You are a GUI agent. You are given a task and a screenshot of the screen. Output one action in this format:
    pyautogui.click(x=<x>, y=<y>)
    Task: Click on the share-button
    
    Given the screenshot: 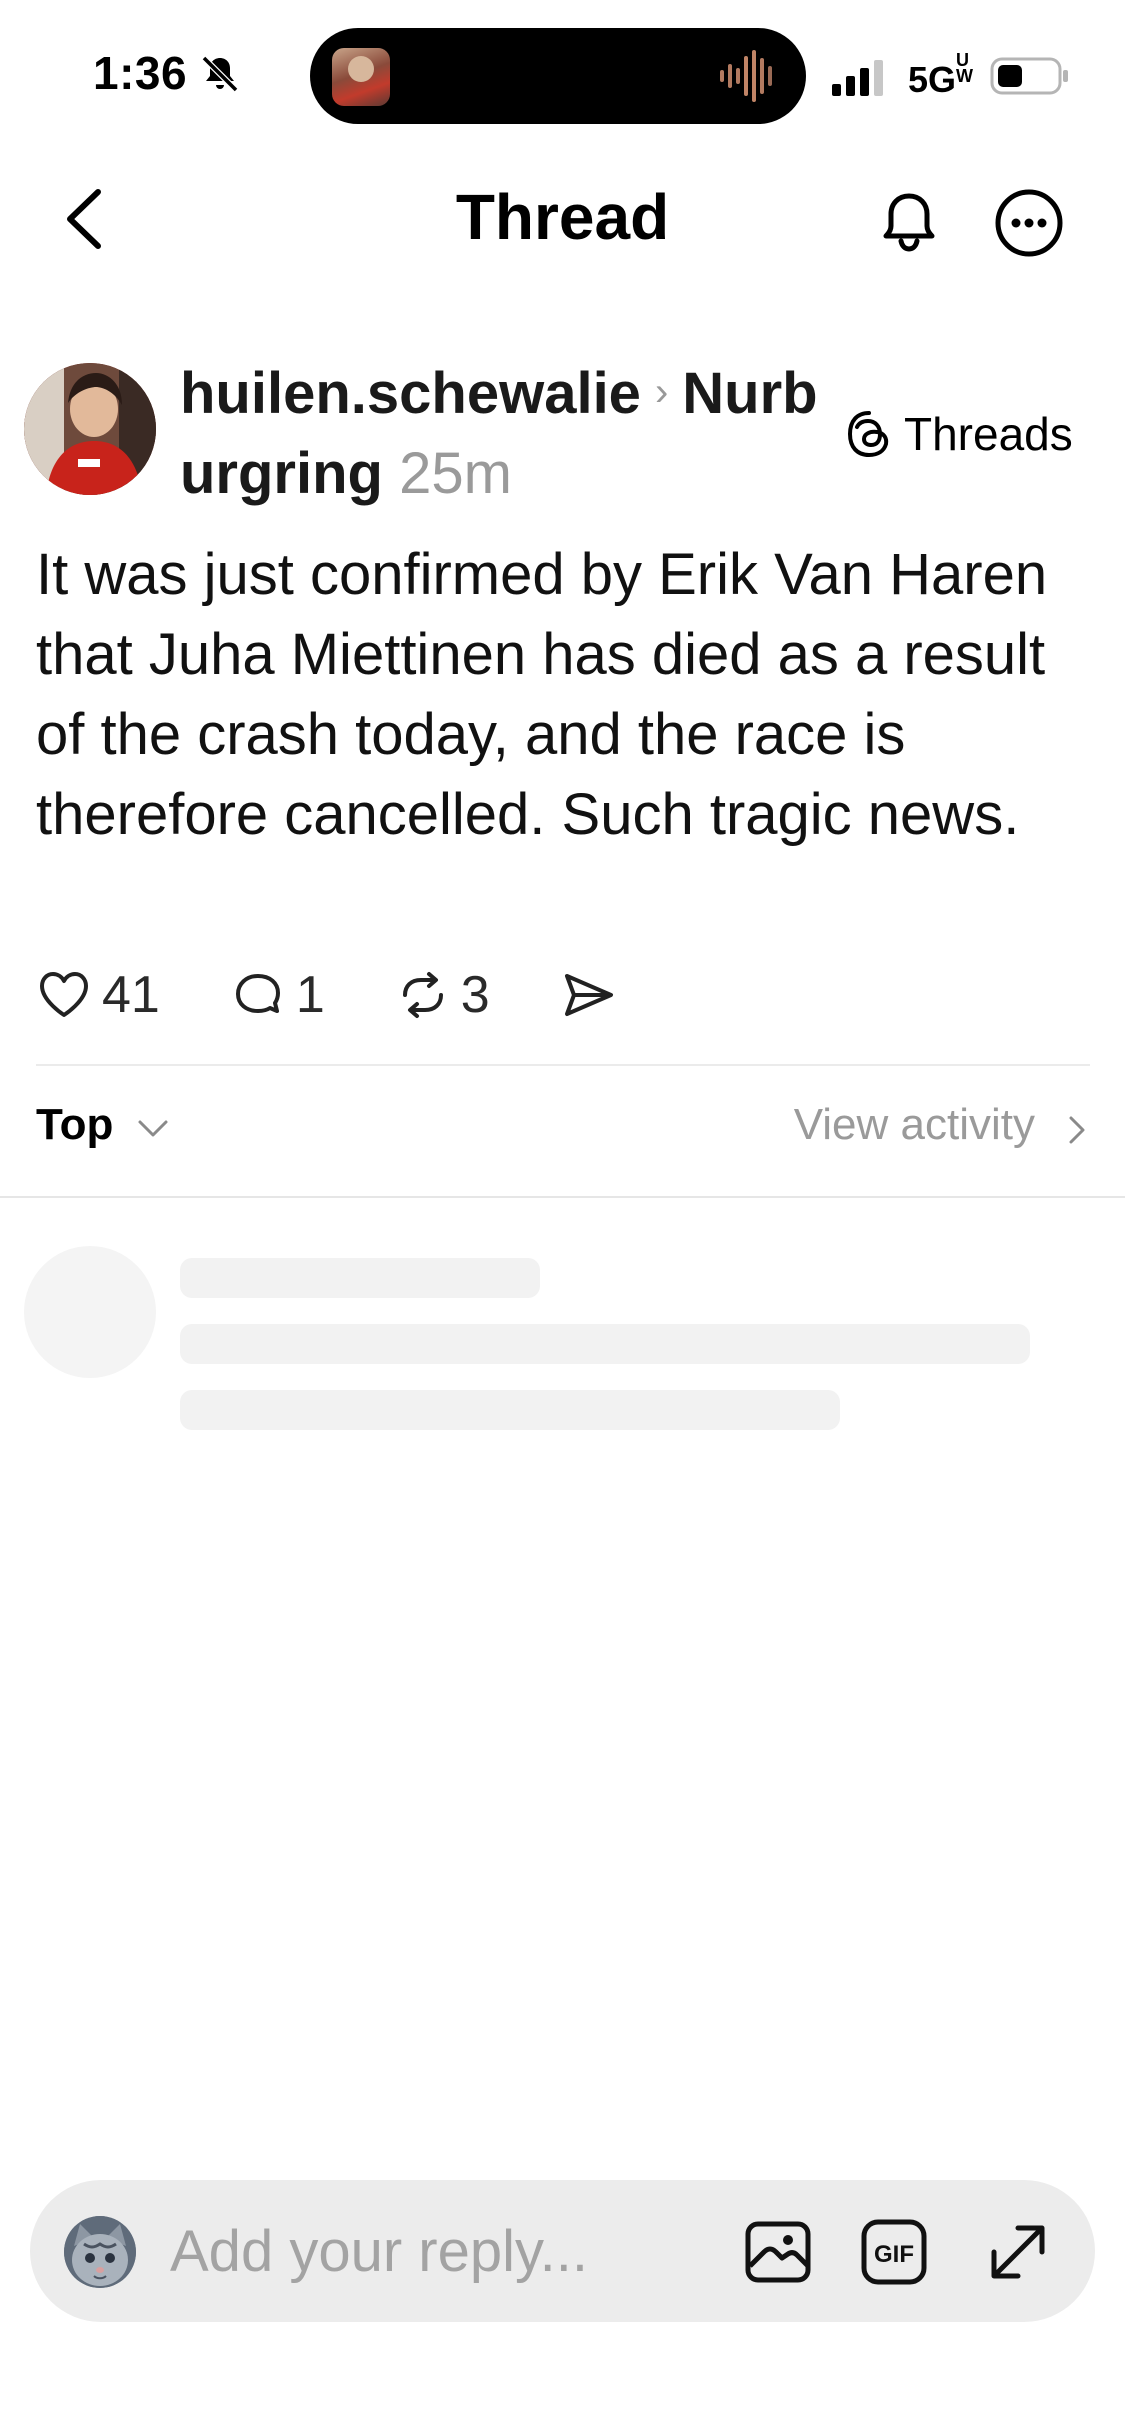 What is the action you would take?
    pyautogui.click(x=593, y=995)
    